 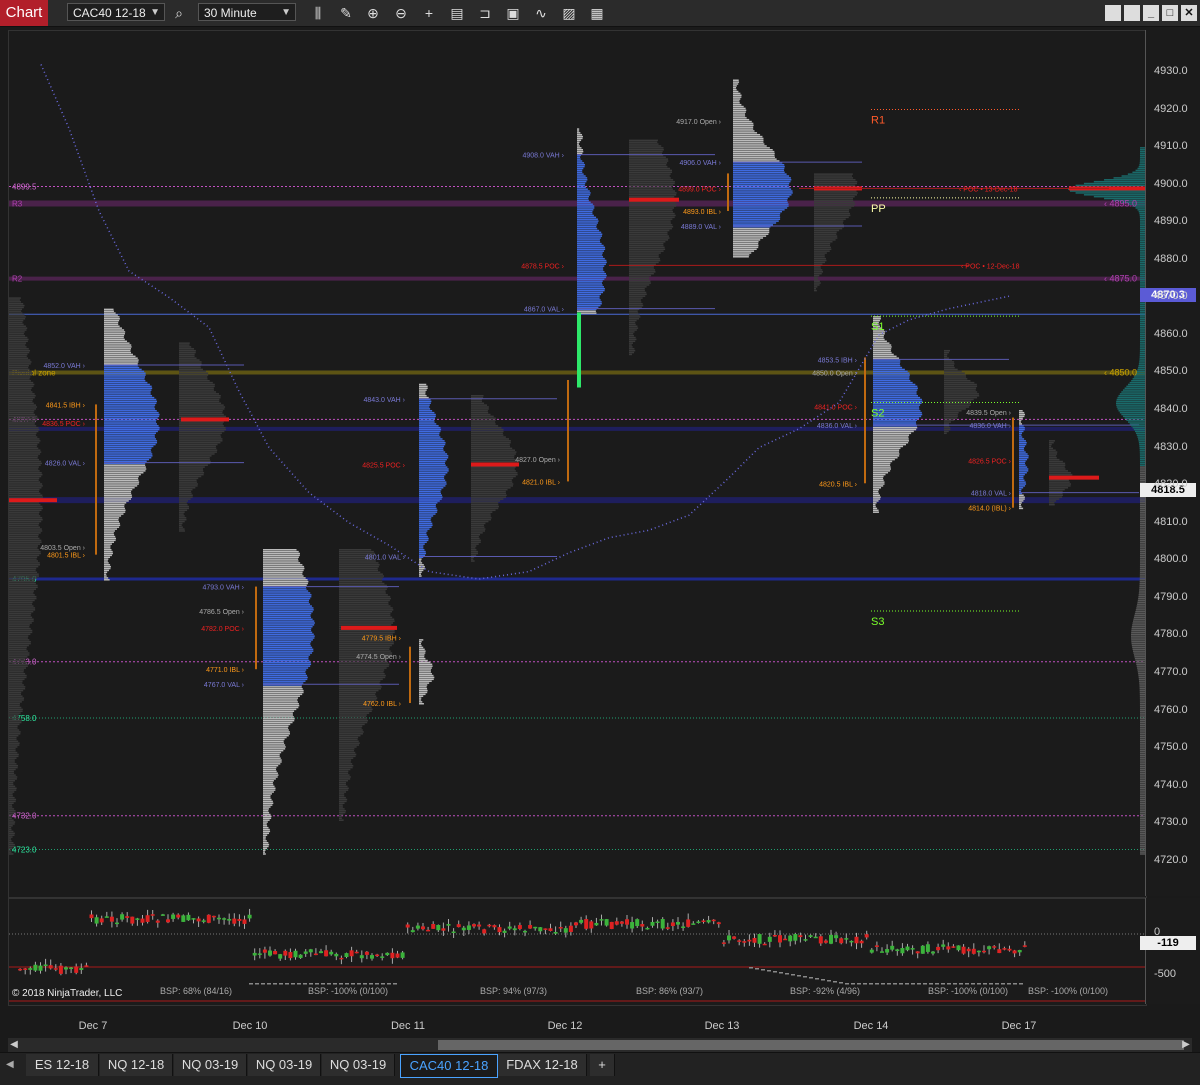 I want to click on price-axis-tick: 4770.0, so click(x=1171, y=671).